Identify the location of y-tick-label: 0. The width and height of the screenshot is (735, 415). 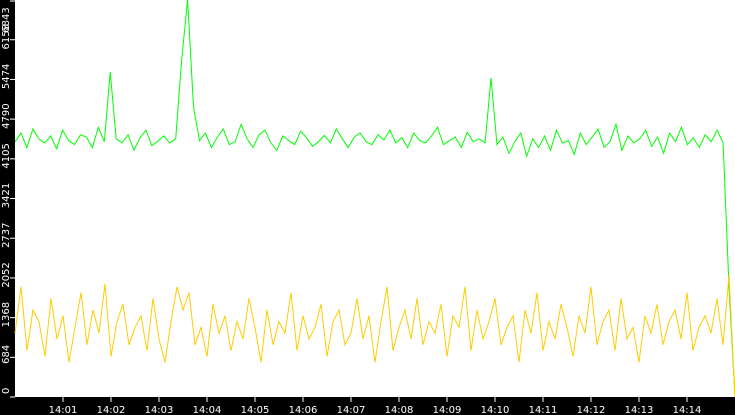
(6, 391).